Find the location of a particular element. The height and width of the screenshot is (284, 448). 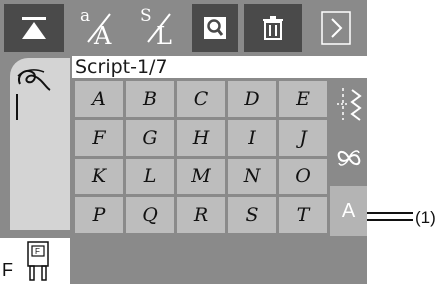

char-key: S is located at coordinates (252, 215).